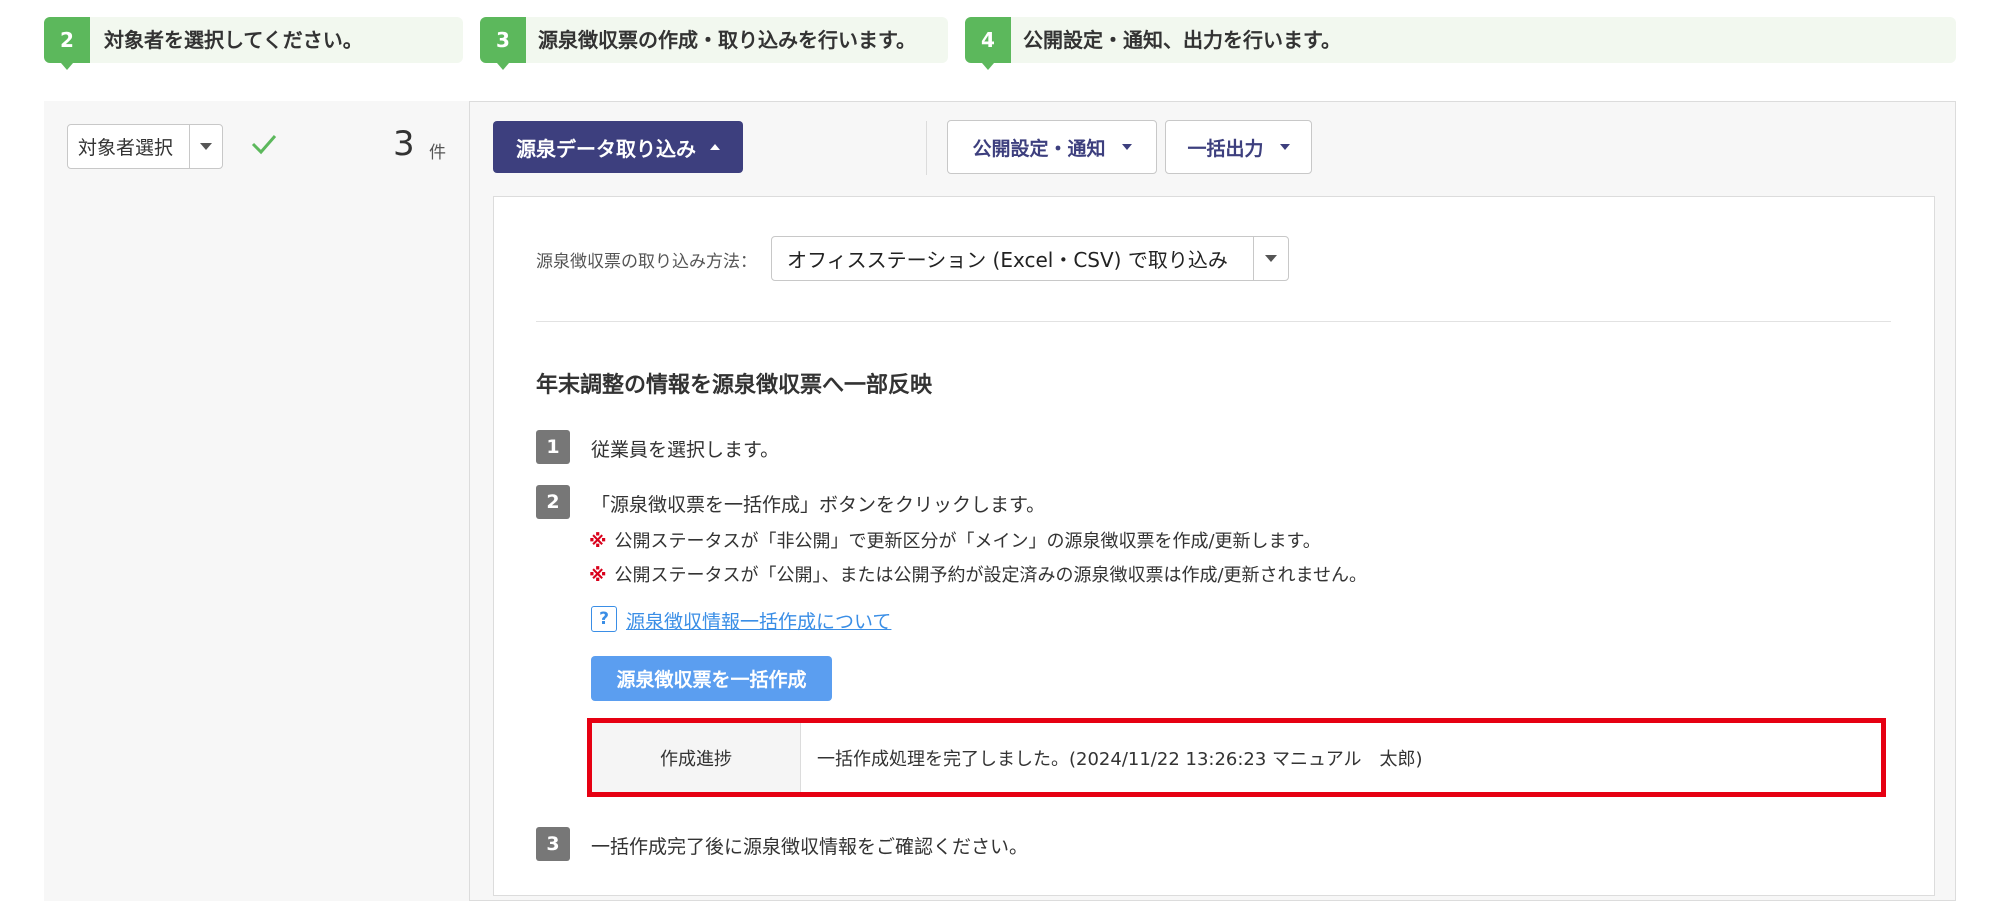  Describe the element at coordinates (553, 447) in the screenshot. I see `instruction-number-1: 1` at that location.